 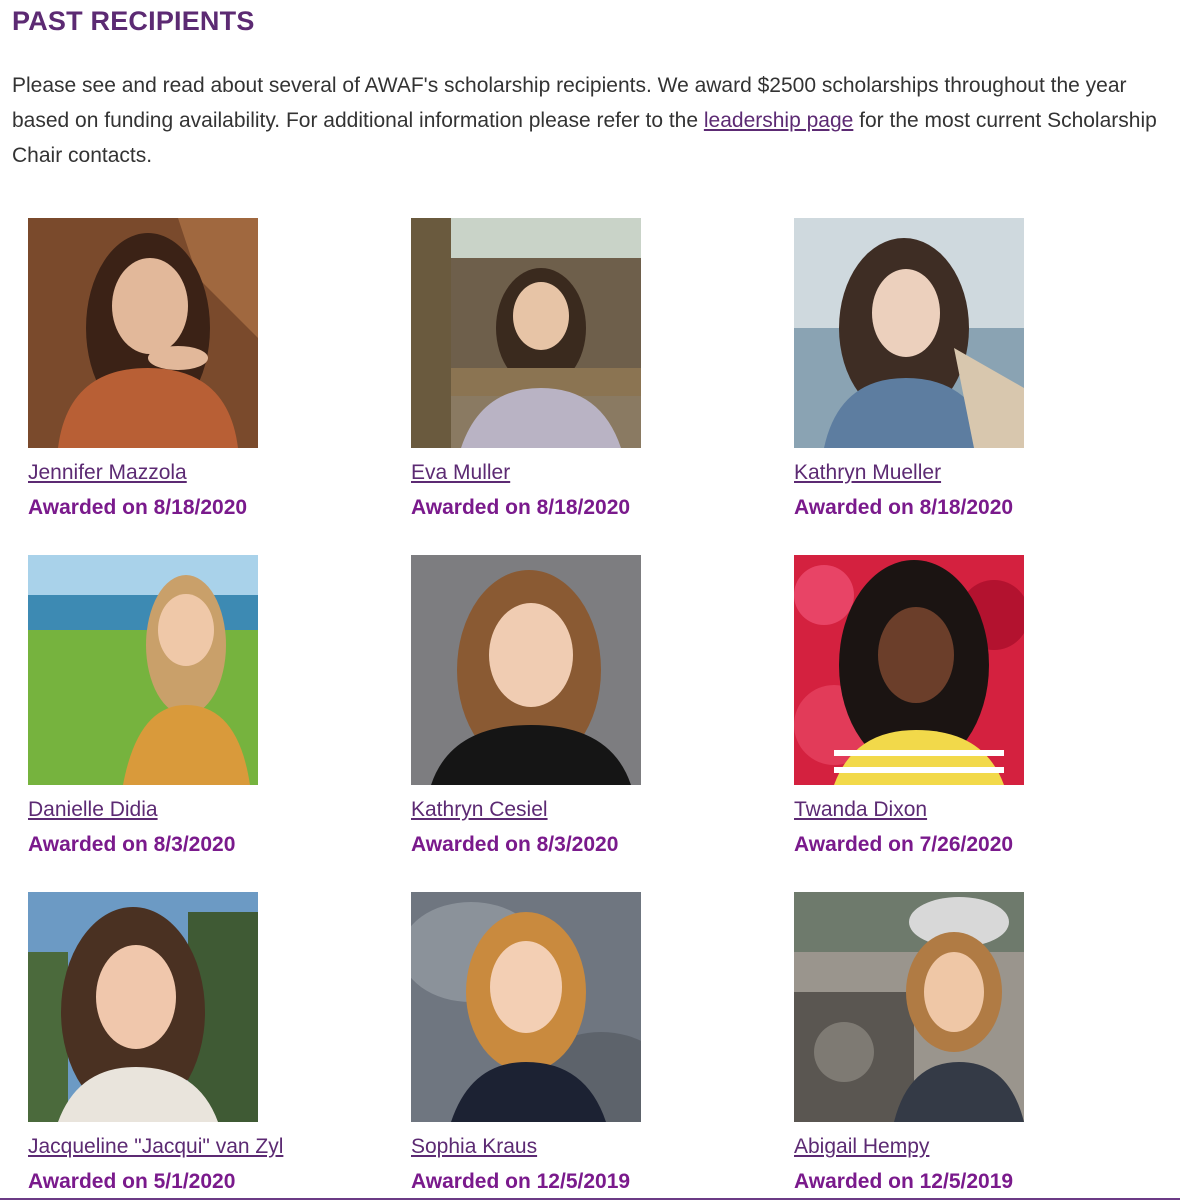 I want to click on recipient-name-link: Eva Muller, so click(x=460, y=473).